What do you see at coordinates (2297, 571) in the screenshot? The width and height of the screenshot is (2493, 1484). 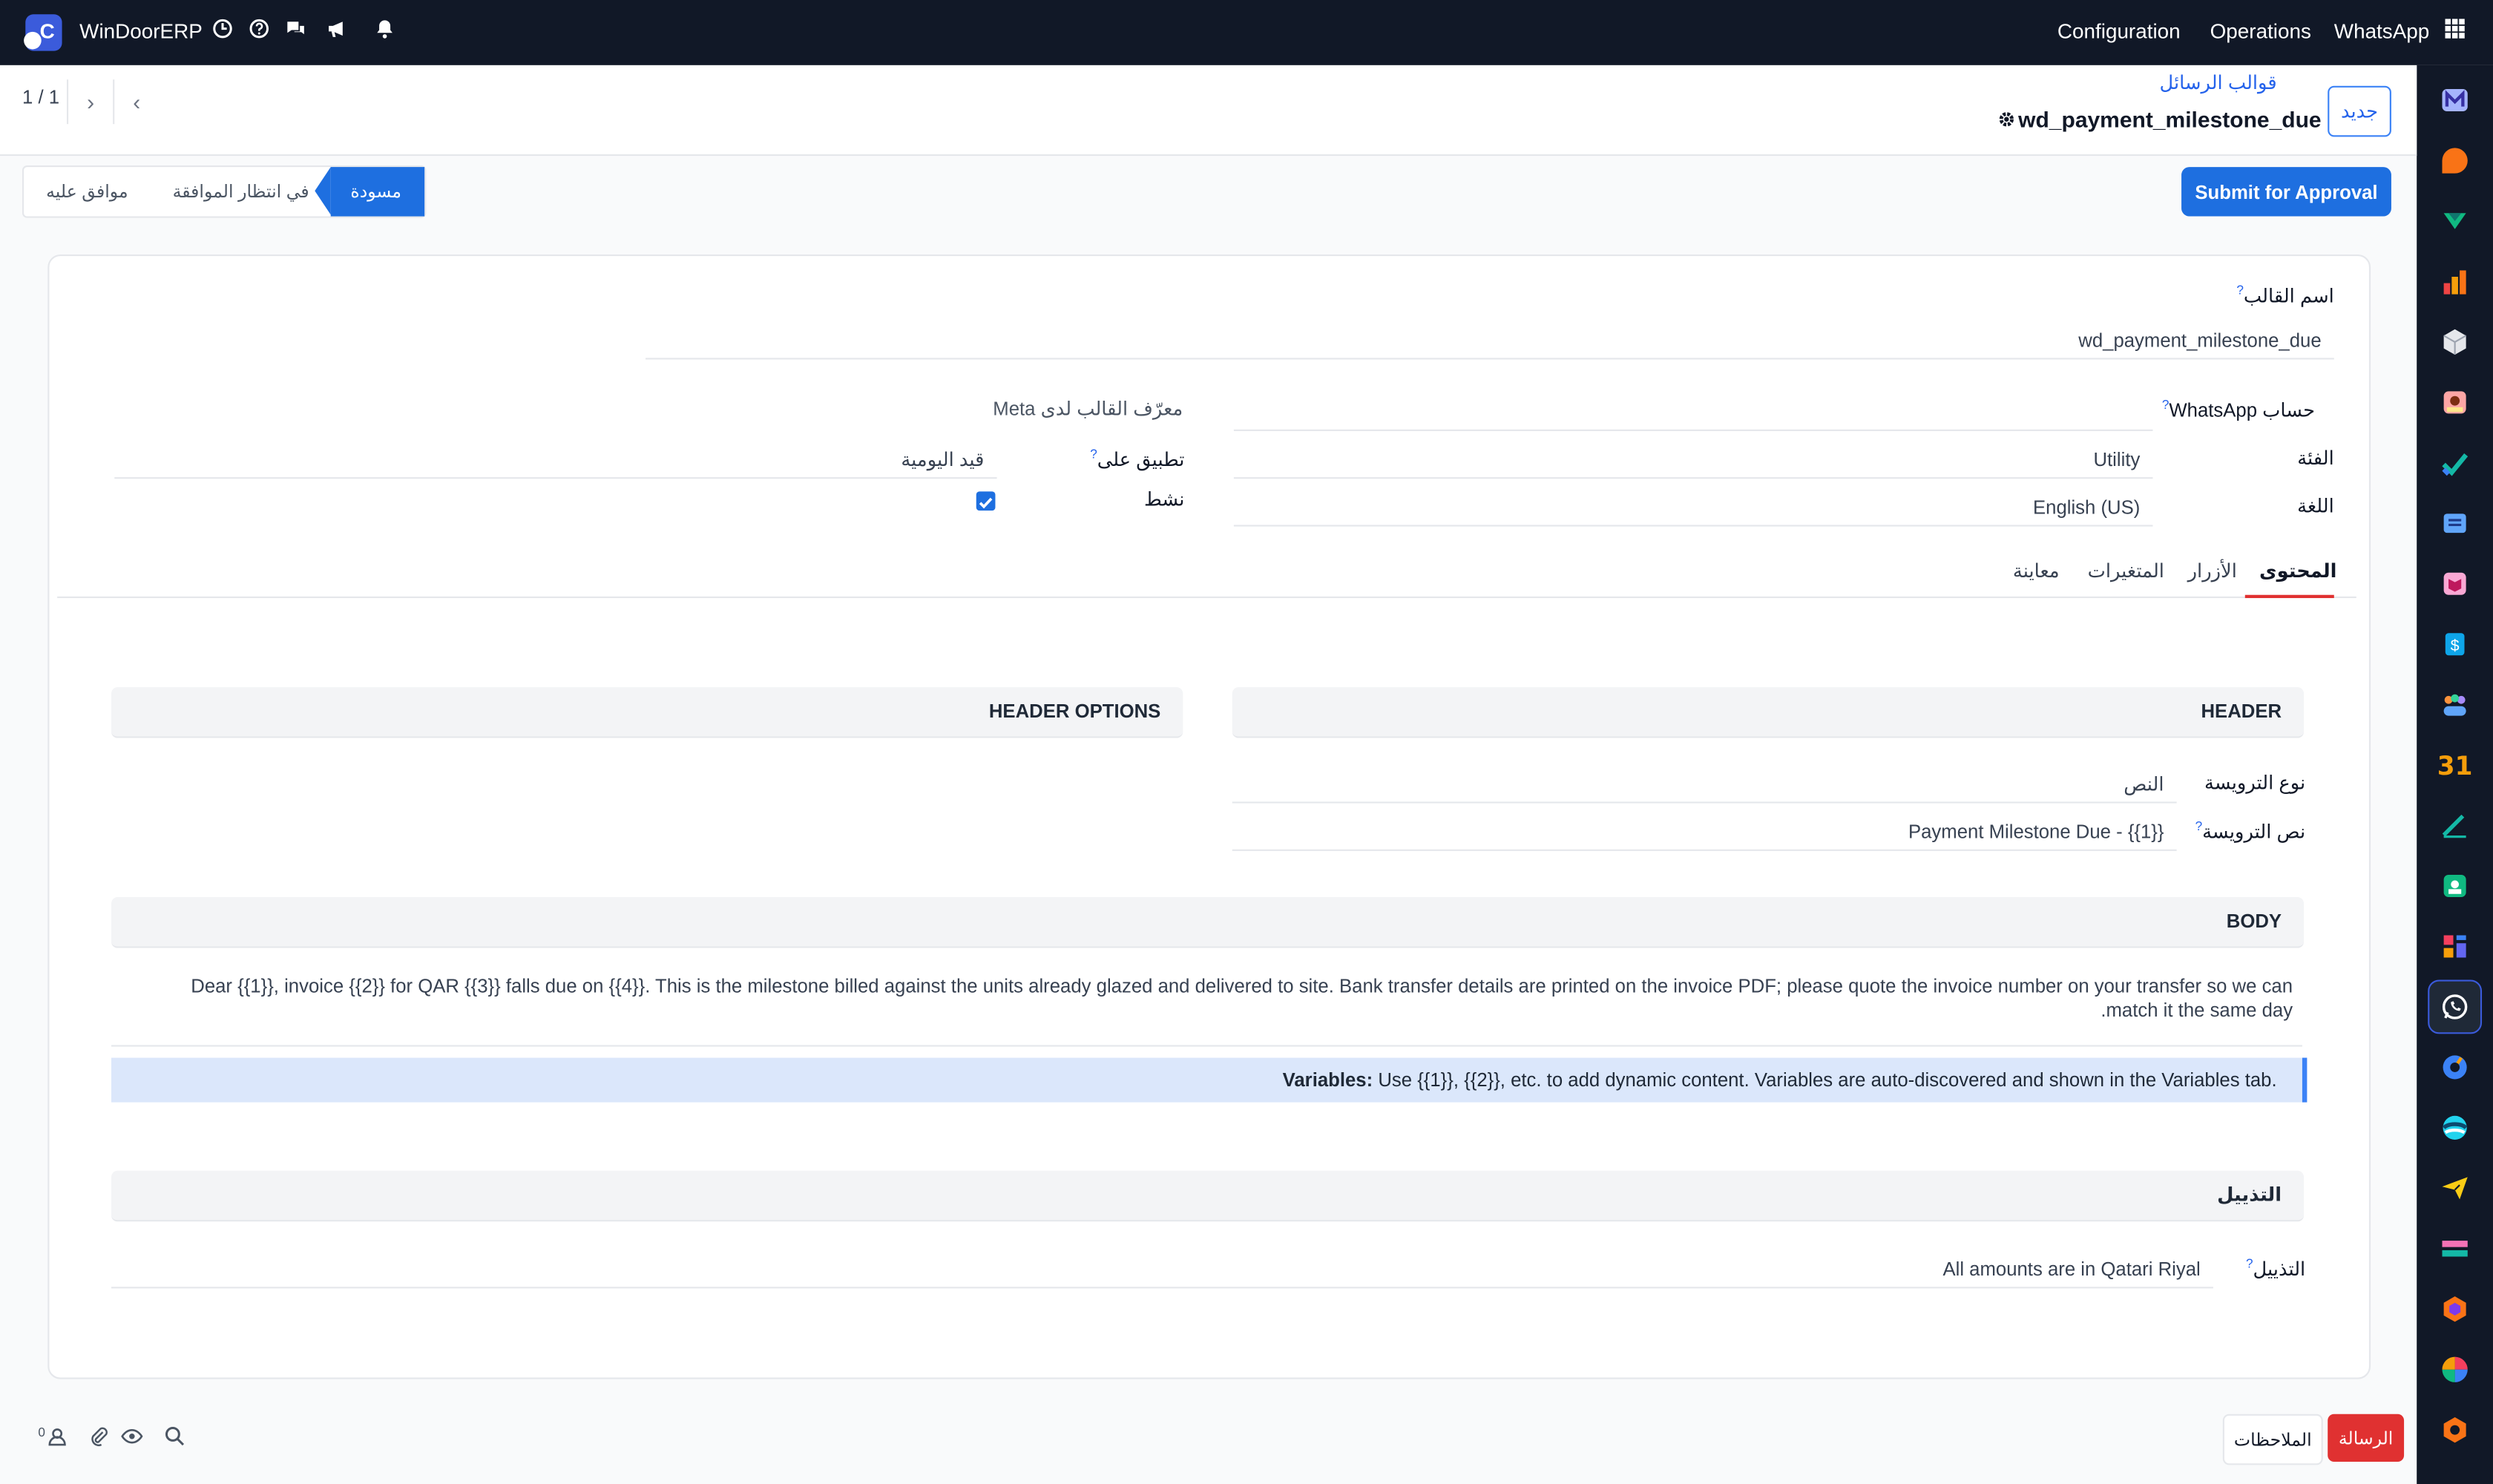 I see `tab-content: المحتوى` at bounding box center [2297, 571].